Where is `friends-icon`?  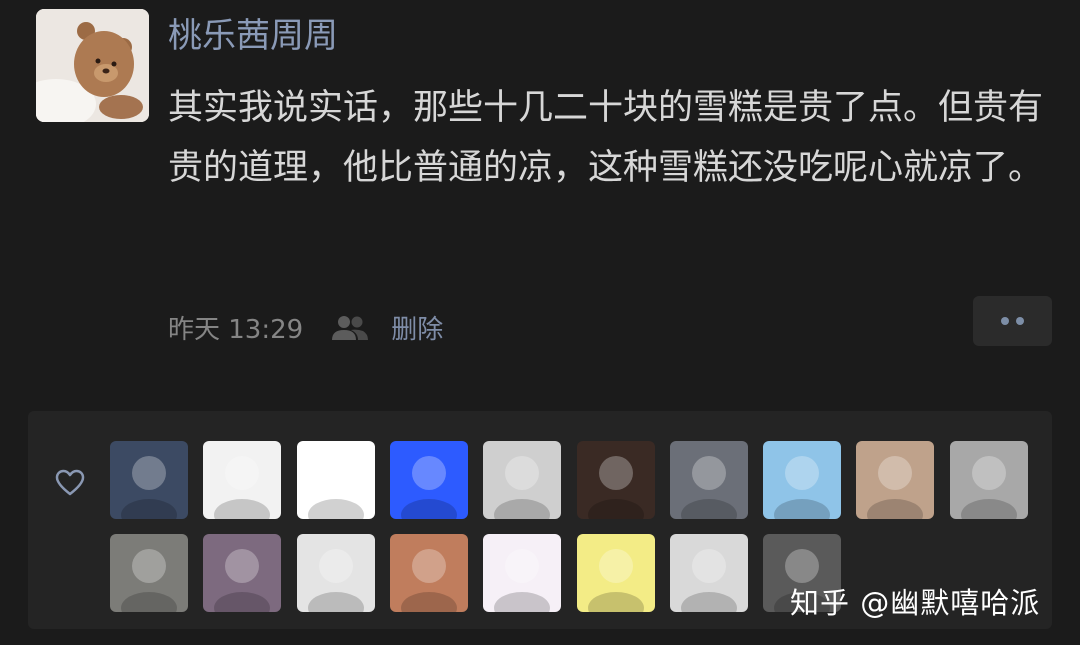
friends-icon is located at coordinates (350, 328).